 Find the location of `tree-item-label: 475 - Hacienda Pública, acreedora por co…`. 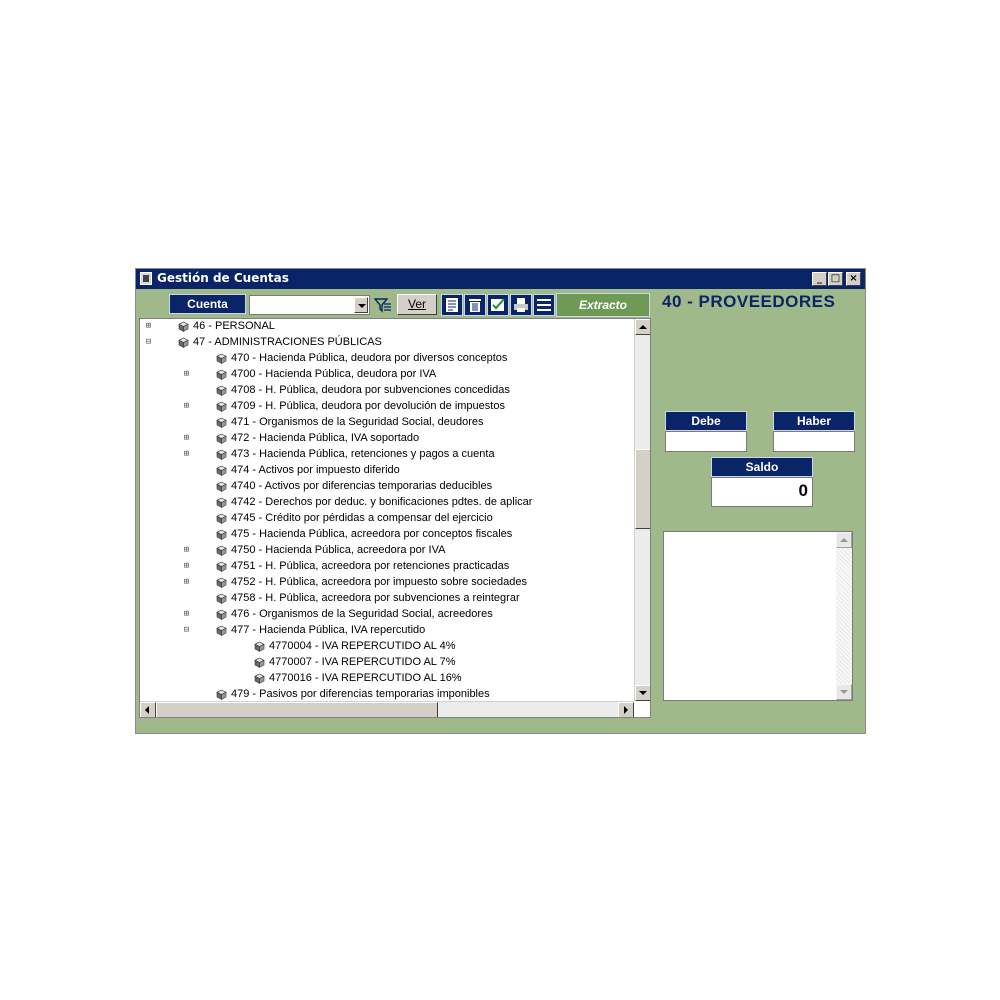

tree-item-label: 475 - Hacienda Pública, acreedora por co… is located at coordinates (372, 534).